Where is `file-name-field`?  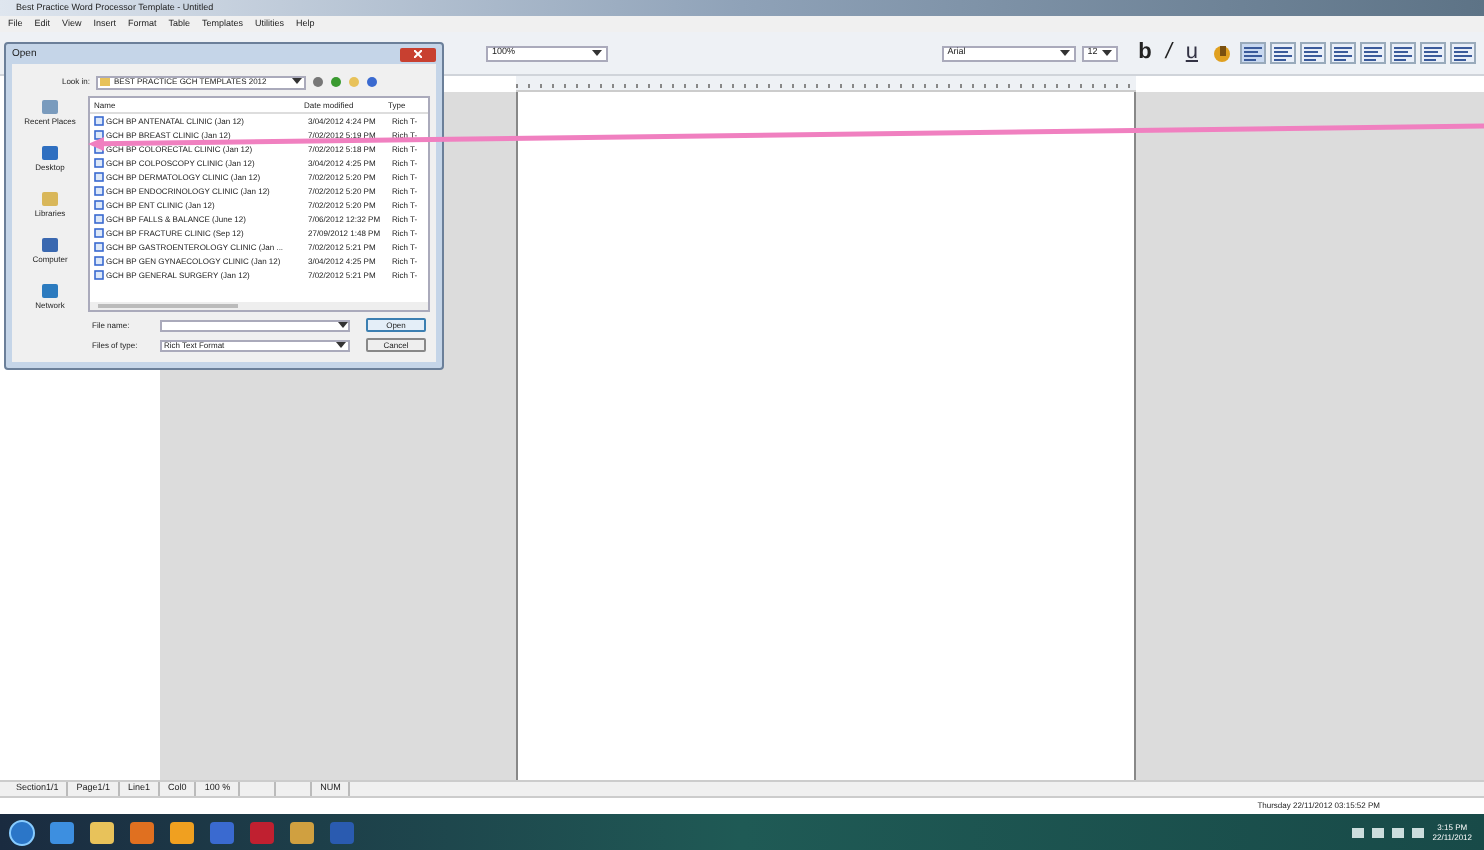 file-name-field is located at coordinates (255, 325).